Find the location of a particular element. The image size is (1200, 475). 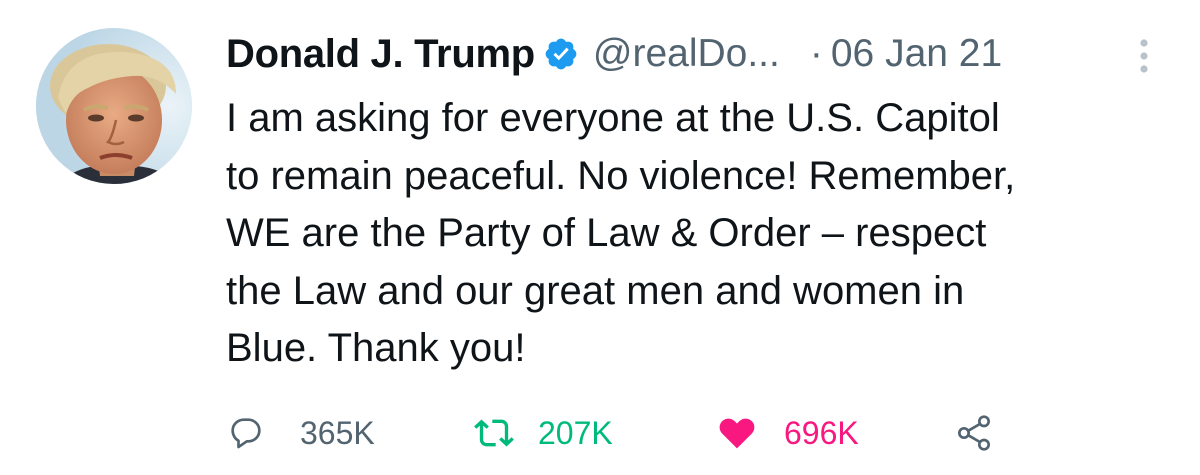

reply-count: 365K is located at coordinates (337, 432).